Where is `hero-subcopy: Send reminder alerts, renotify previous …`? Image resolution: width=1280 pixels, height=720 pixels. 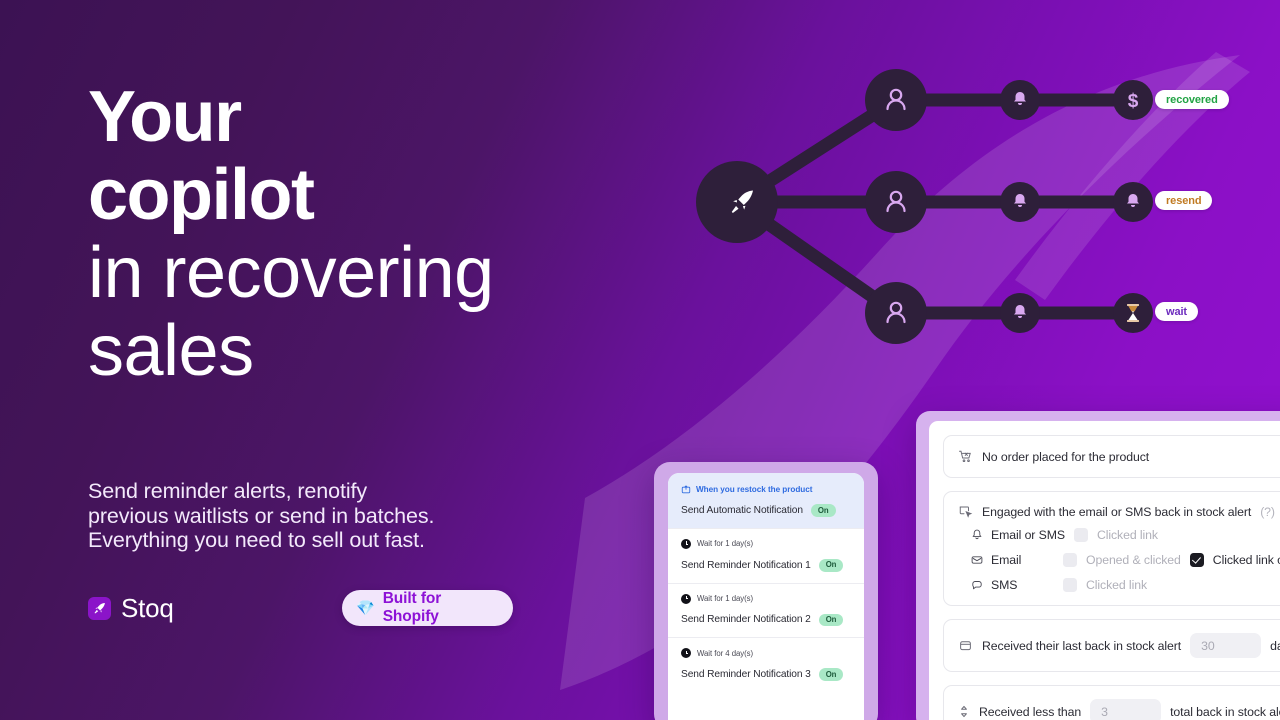
hero-subcopy: Send reminder alerts, renotify previous … is located at coordinates (323, 516).